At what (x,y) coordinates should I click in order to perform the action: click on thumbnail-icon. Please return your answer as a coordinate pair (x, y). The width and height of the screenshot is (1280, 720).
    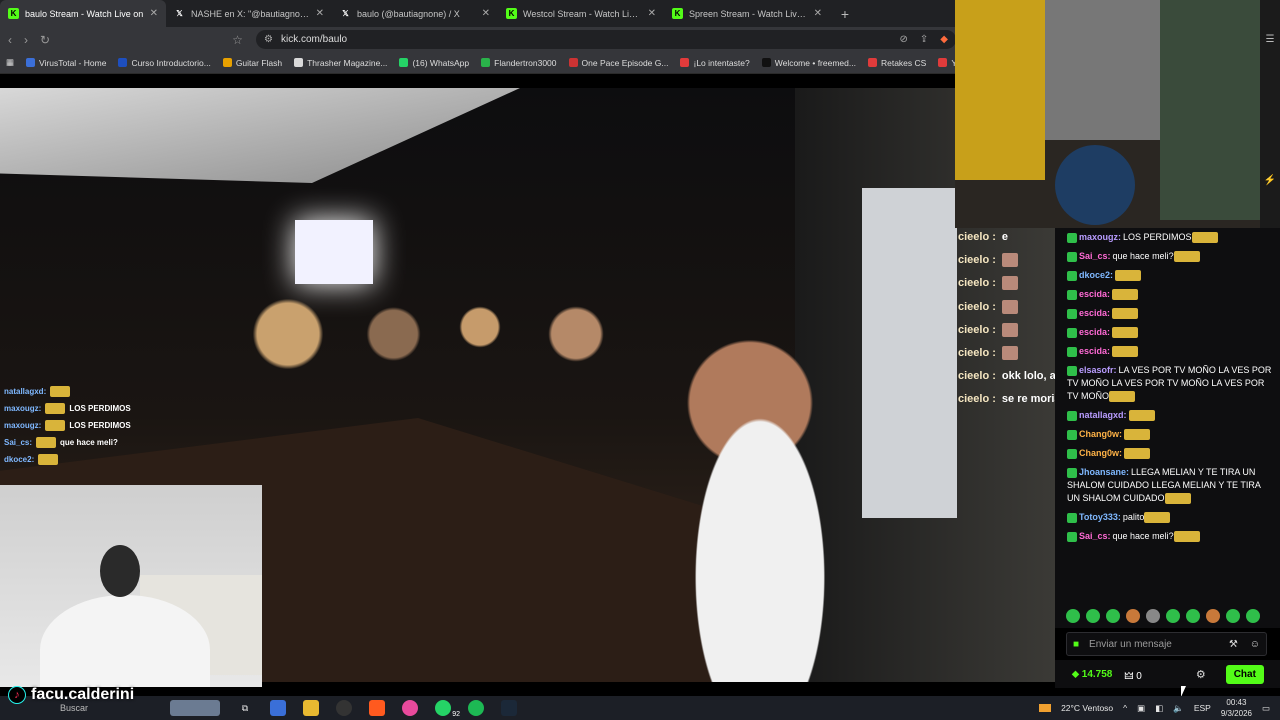
    Looking at the image, I should click on (195, 708).